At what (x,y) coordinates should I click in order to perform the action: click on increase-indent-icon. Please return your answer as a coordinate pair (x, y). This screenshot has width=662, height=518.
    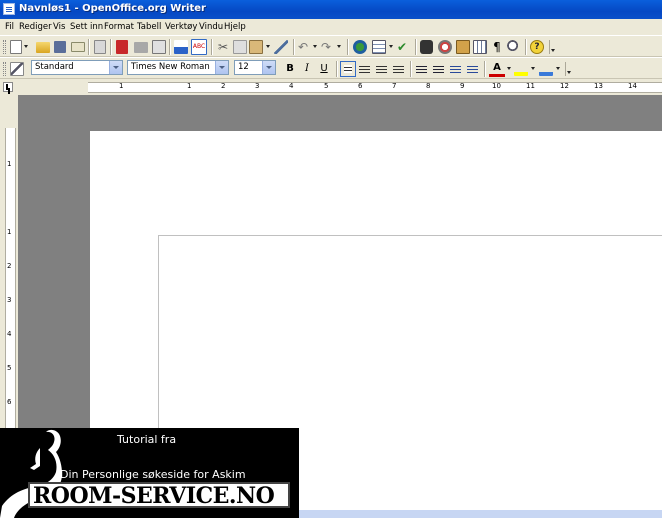
    Looking at the image, I should click on (472, 69).